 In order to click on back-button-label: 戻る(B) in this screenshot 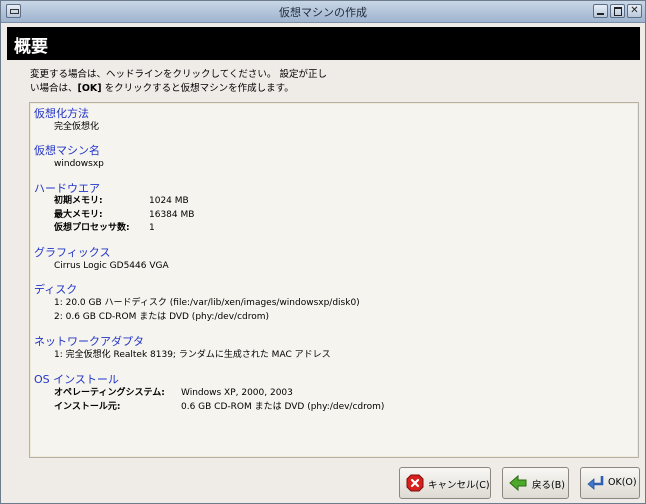, I will do `click(548, 485)`.